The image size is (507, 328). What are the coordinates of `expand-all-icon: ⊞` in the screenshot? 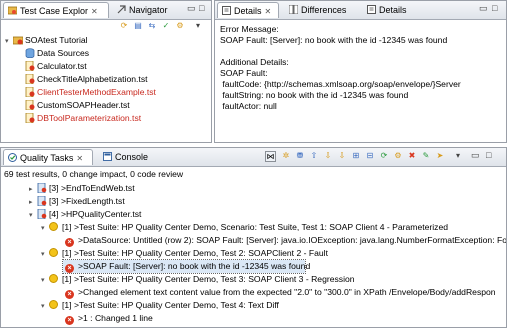 It's located at (356, 156).